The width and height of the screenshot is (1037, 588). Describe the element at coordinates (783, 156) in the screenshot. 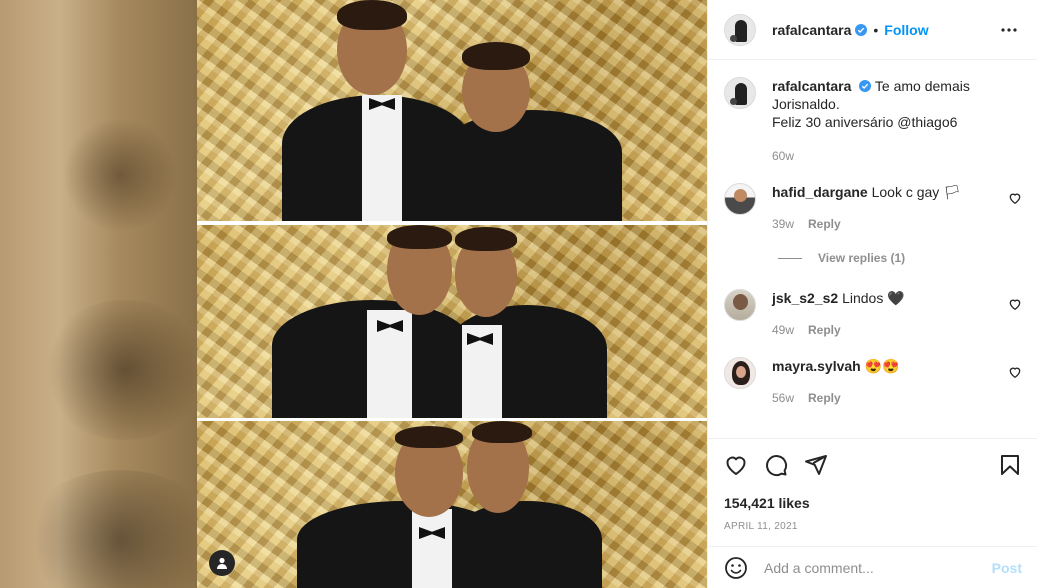

I see `caption-time: 60w` at that location.